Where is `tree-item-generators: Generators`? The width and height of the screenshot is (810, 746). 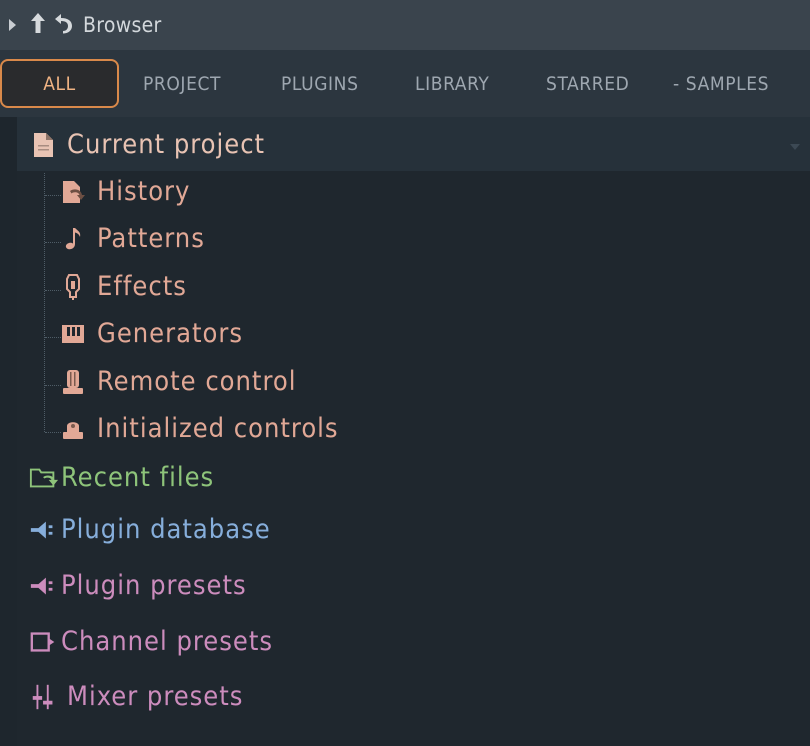
tree-item-generators: Generators is located at coordinates (151, 333).